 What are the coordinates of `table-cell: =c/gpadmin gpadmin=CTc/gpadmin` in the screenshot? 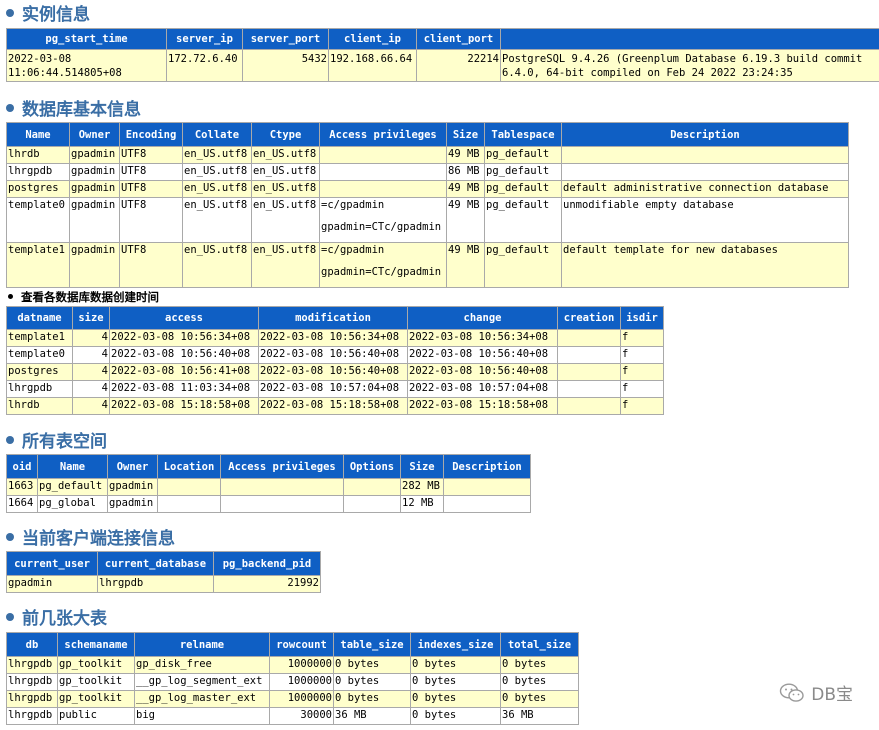 It's located at (383, 220).